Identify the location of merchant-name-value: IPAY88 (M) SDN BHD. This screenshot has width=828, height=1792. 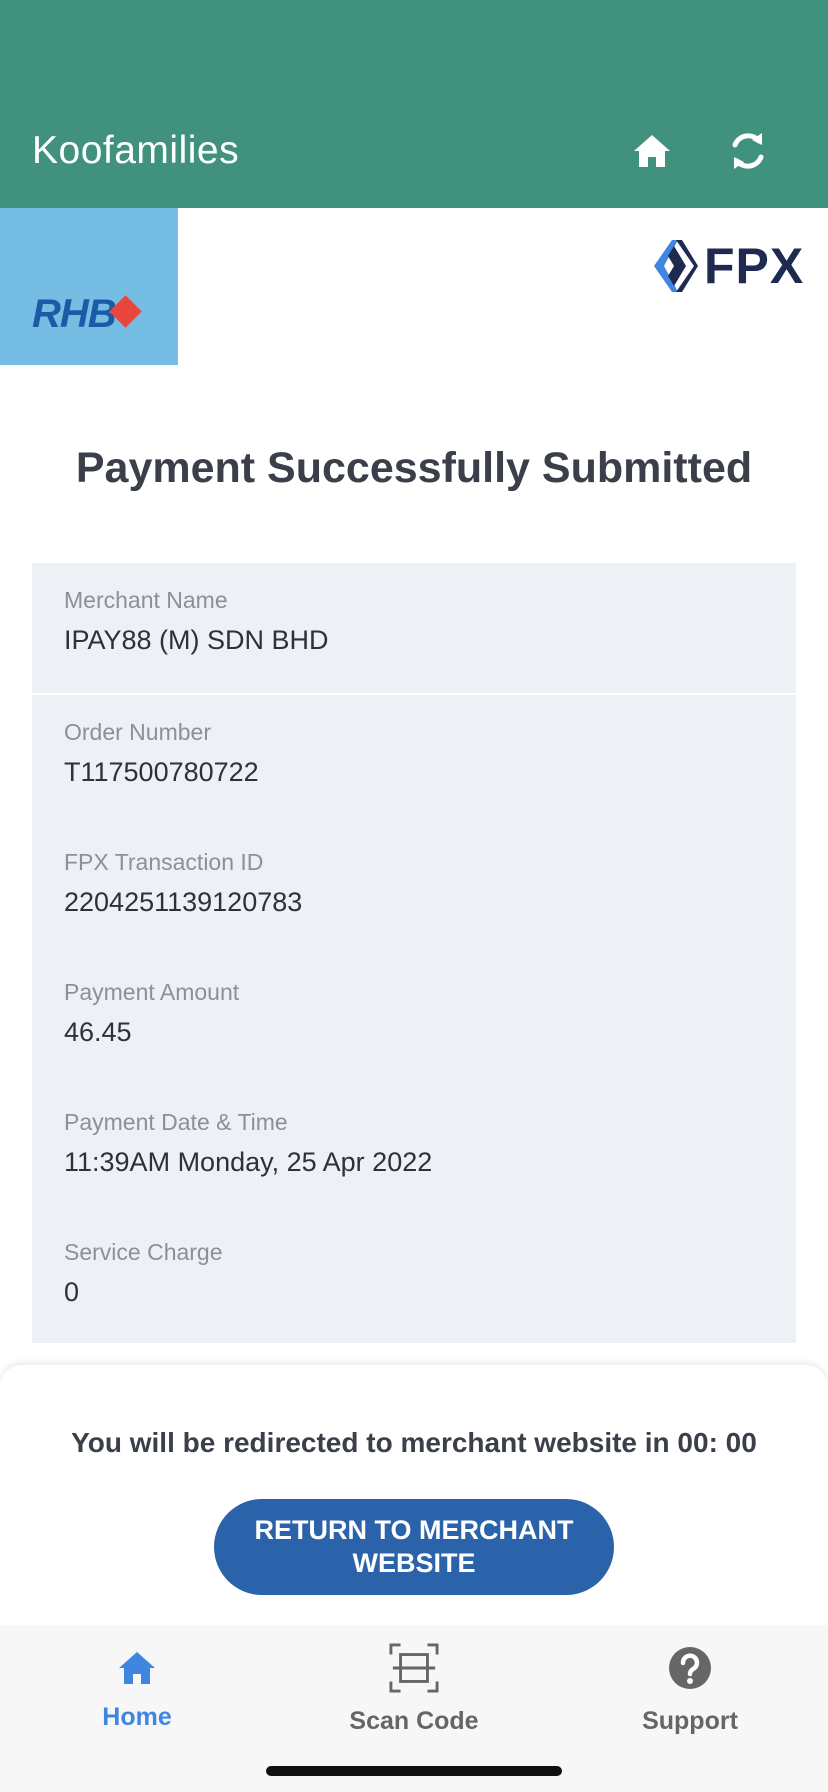
(196, 640).